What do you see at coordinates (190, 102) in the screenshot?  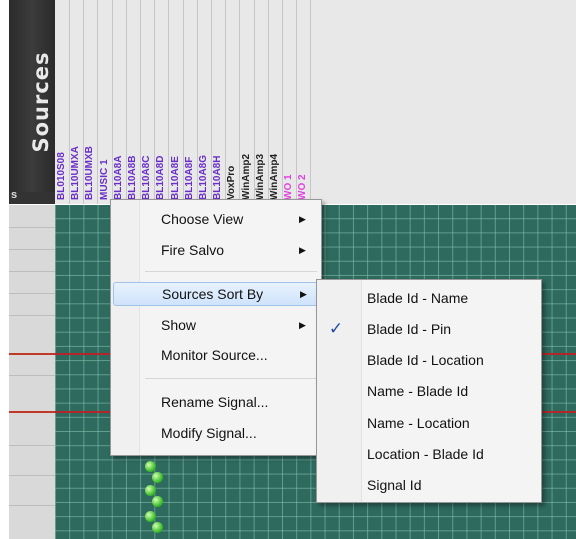 I see `source-column: BL10A8F` at bounding box center [190, 102].